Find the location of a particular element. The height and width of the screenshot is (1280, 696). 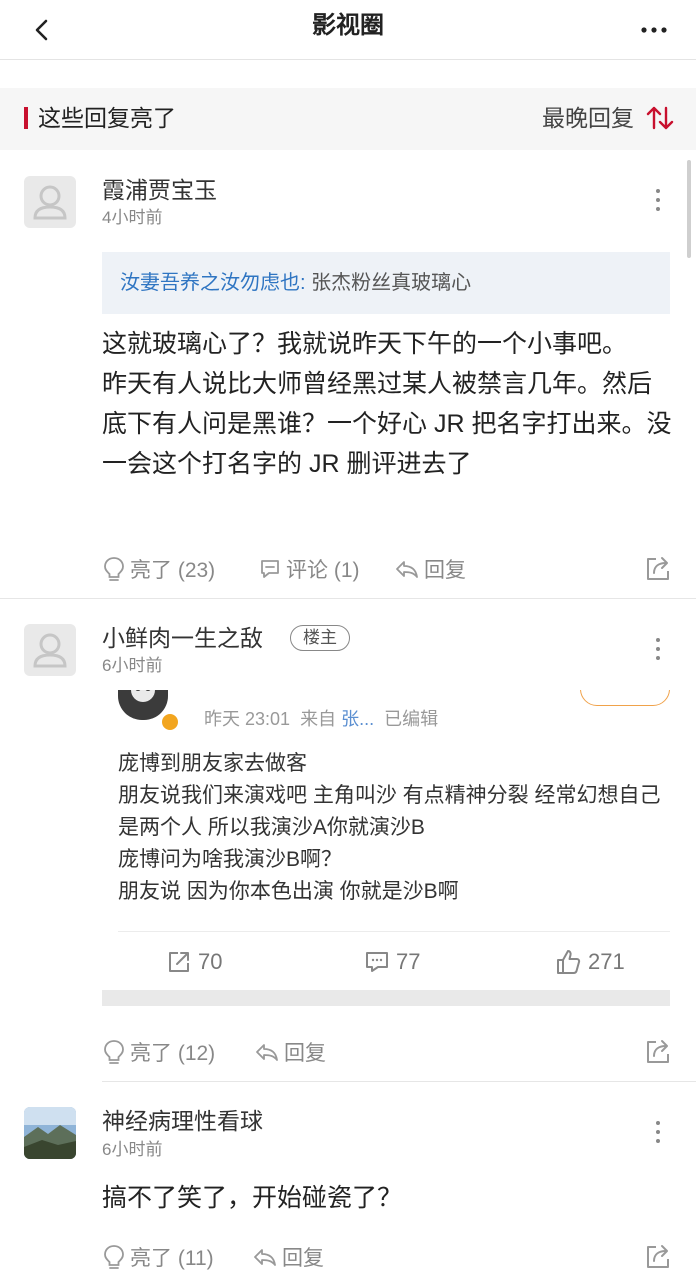

embedded-follow-button is located at coordinates (625, 698).